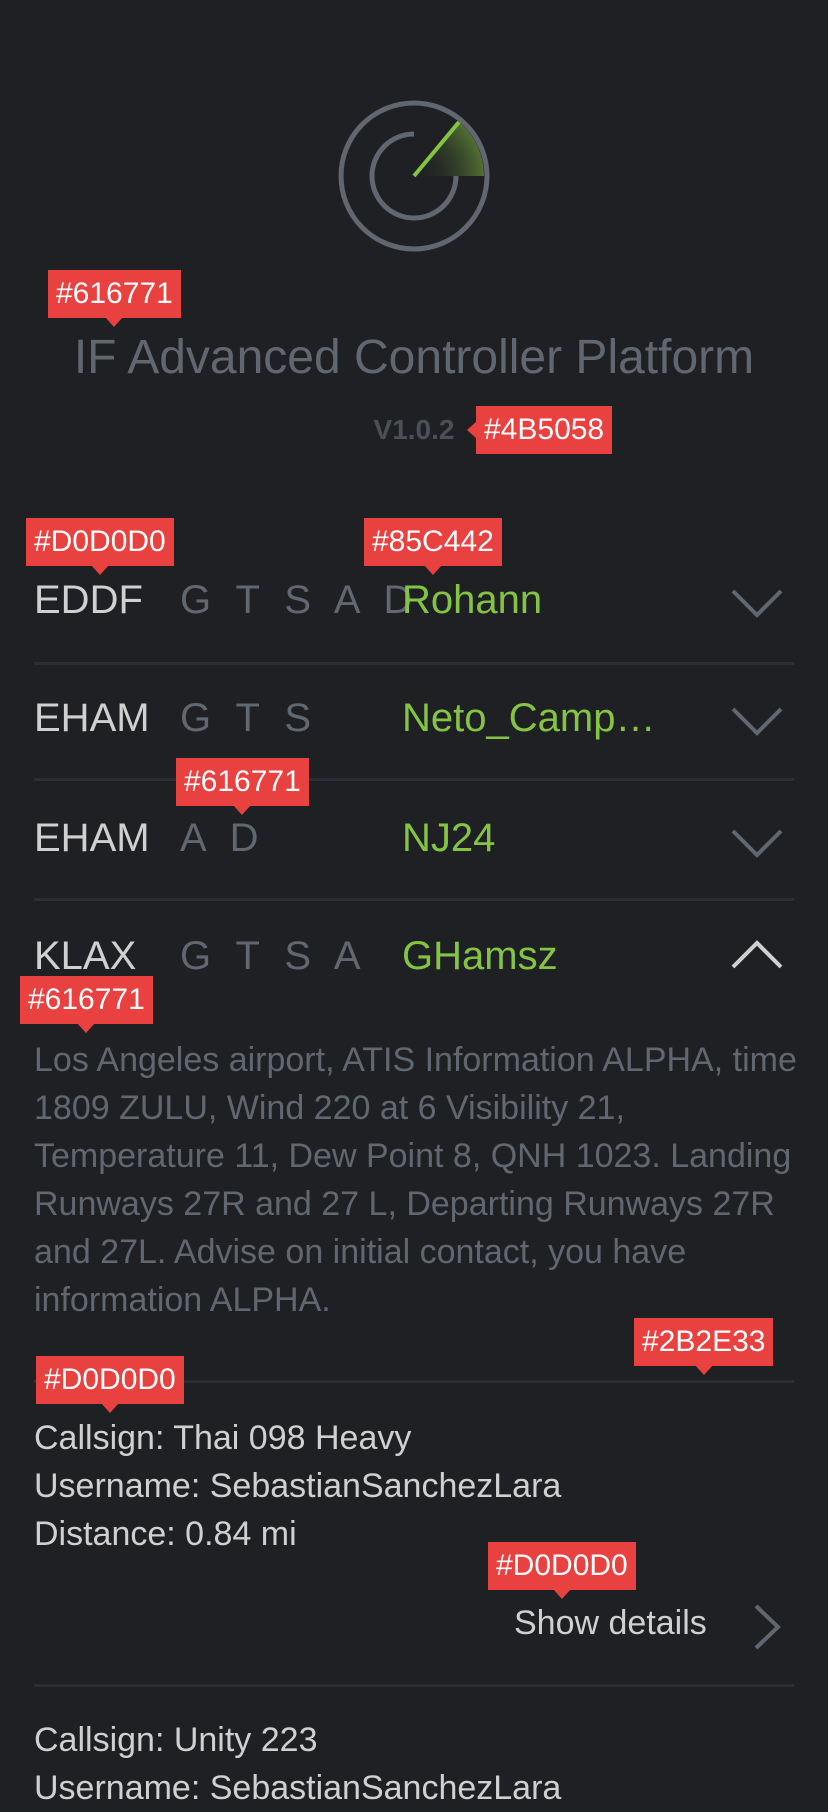  What do you see at coordinates (414, 176) in the screenshot?
I see `radar-icon` at bounding box center [414, 176].